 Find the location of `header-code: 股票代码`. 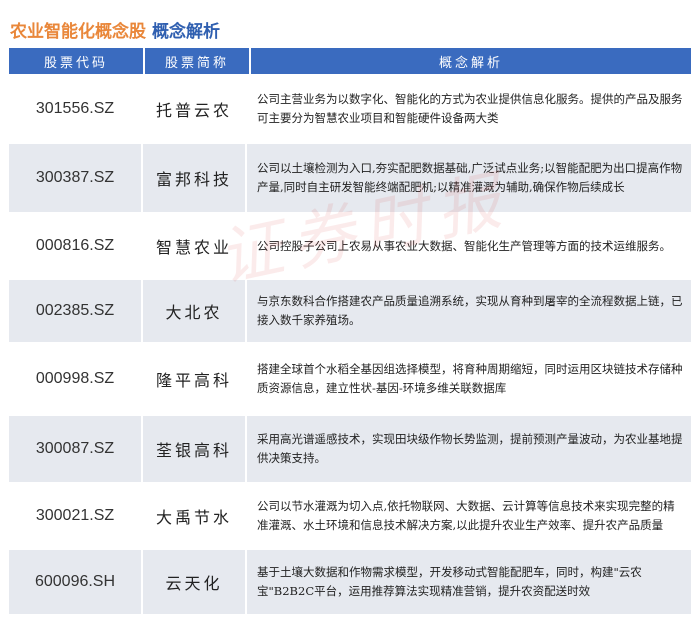

header-code: 股票代码 is located at coordinates (76, 61).